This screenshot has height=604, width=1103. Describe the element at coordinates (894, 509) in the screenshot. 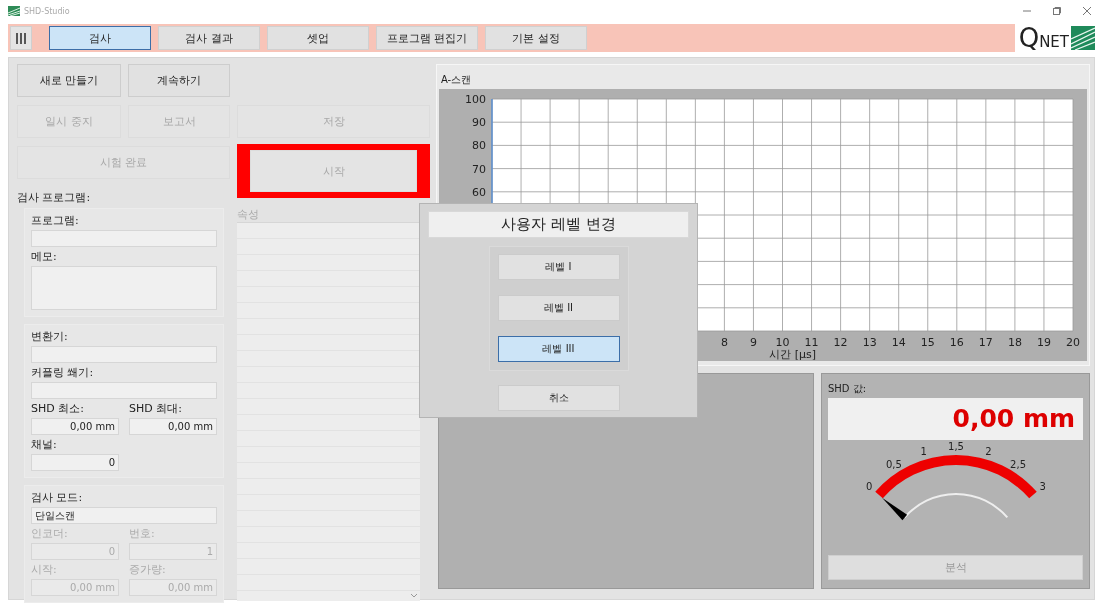

I see `gauge-needle` at that location.